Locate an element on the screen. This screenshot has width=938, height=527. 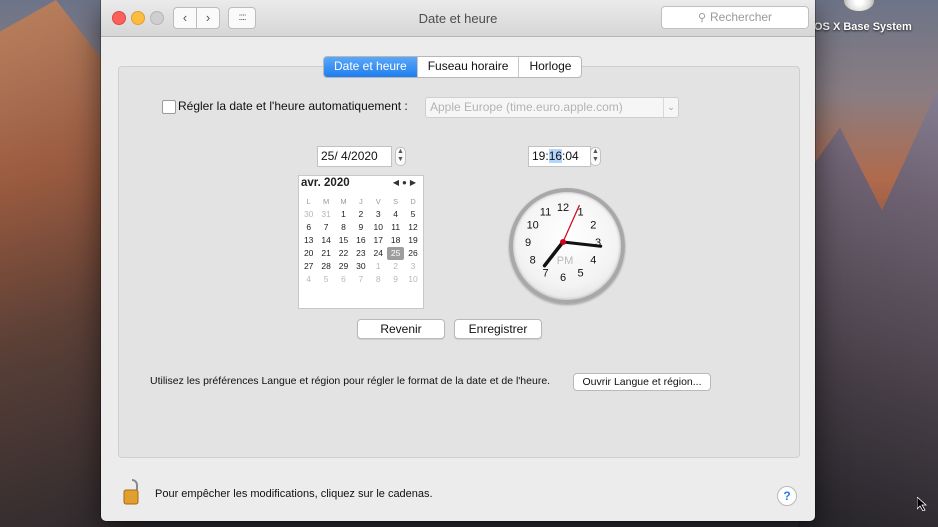
title-bar: ‹ › :::: Date et heure ⚲ Rechercher is located at coordinates (458, 18).